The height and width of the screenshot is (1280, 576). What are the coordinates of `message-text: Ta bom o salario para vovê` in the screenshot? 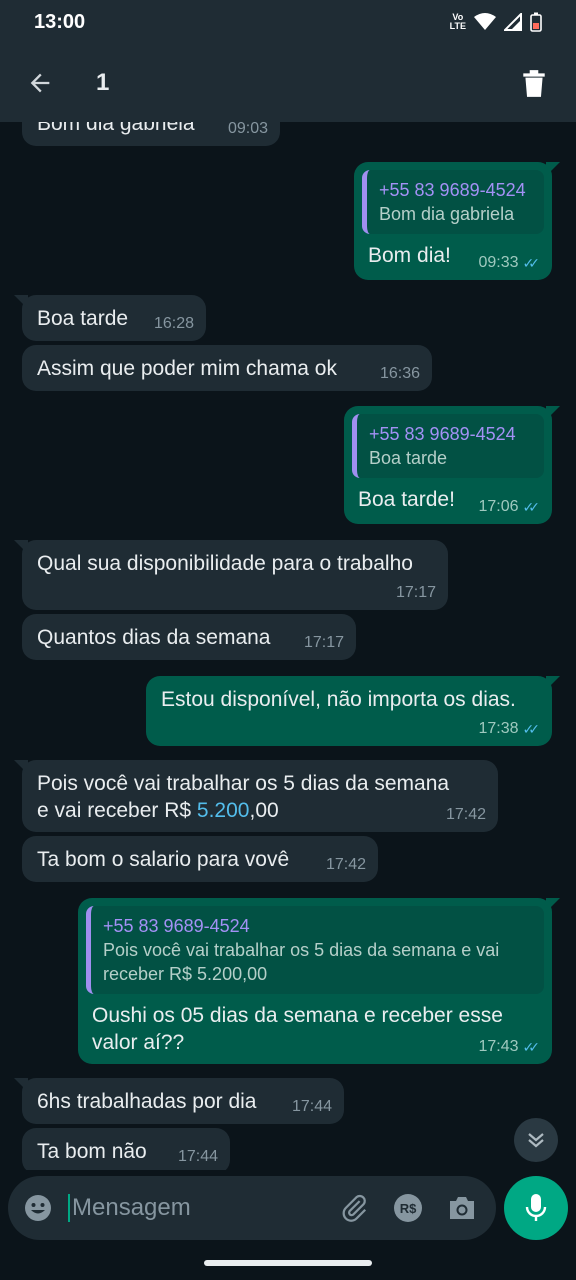 It's located at (163, 859).